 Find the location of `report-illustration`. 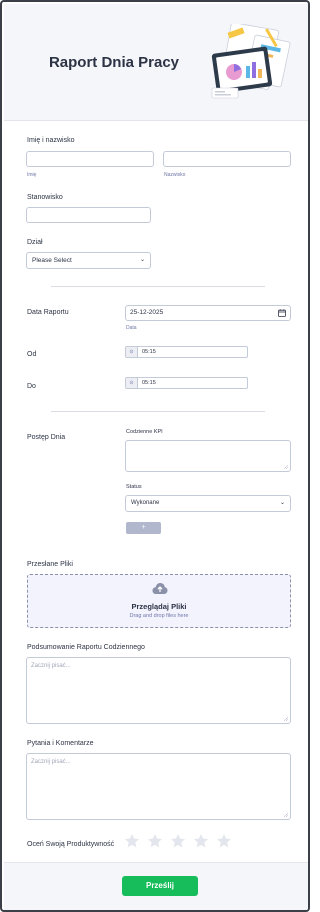

report-illustration is located at coordinates (251, 61).